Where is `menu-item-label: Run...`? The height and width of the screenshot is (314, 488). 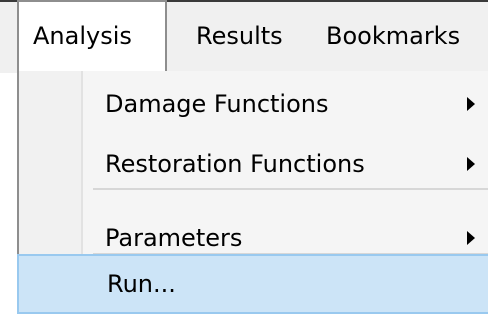 menu-item-label: Run... is located at coordinates (141, 284).